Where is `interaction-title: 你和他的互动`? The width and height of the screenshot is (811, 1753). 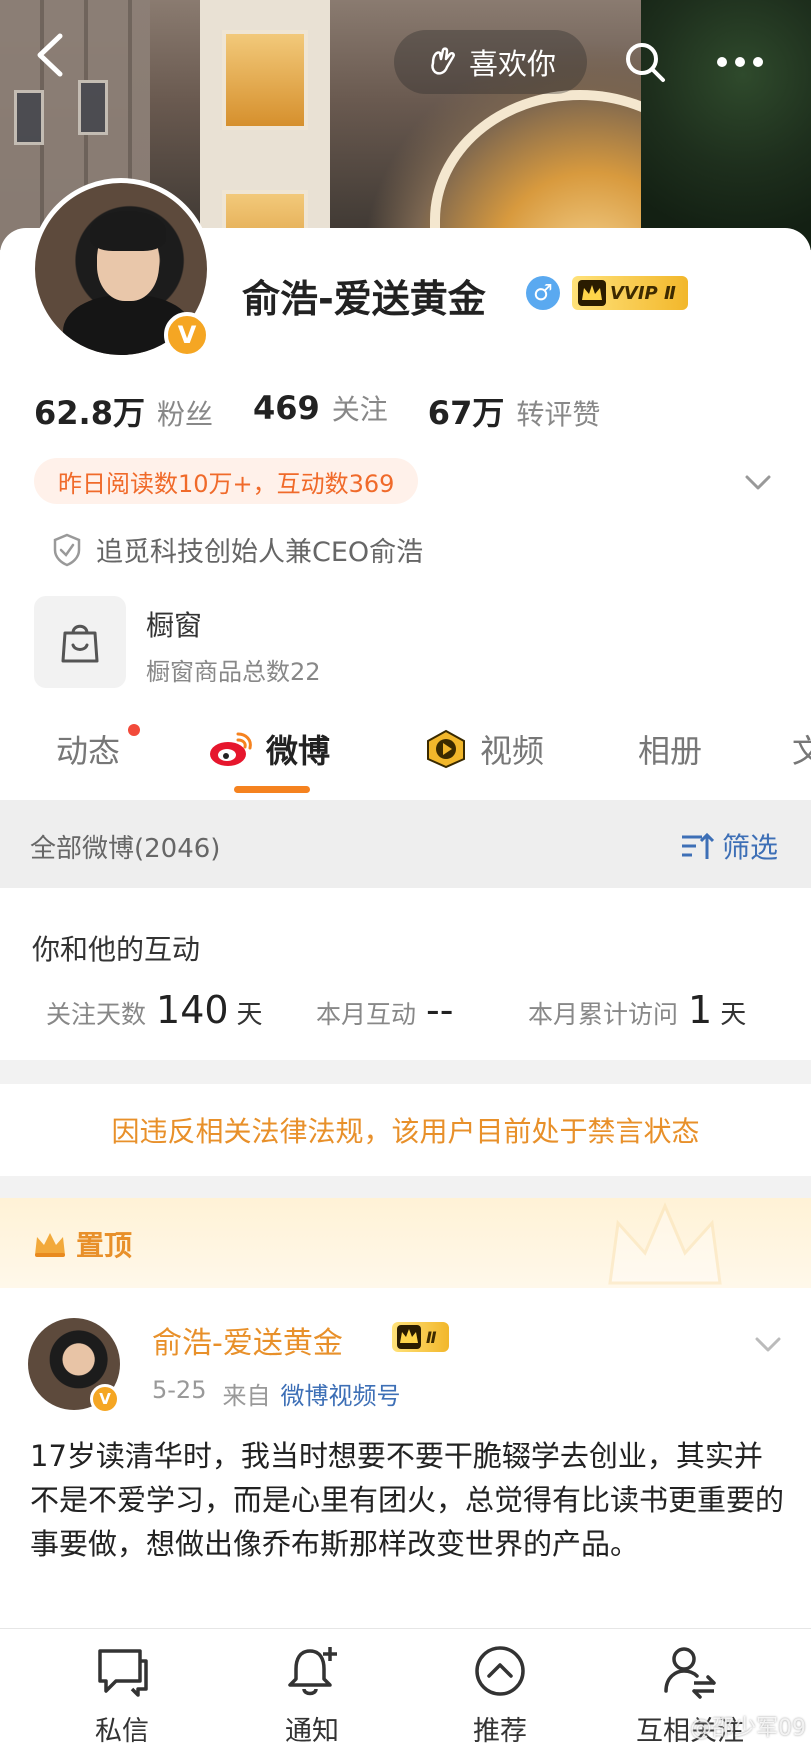
interaction-title: 你和他的互动 is located at coordinates (116, 949).